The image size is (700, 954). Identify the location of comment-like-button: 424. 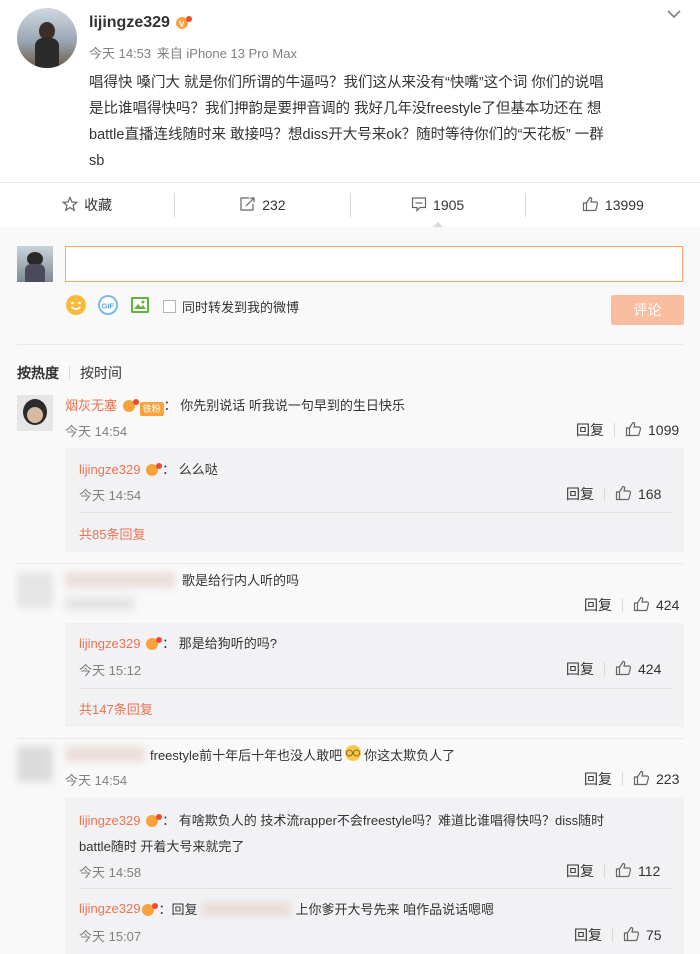
(656, 605).